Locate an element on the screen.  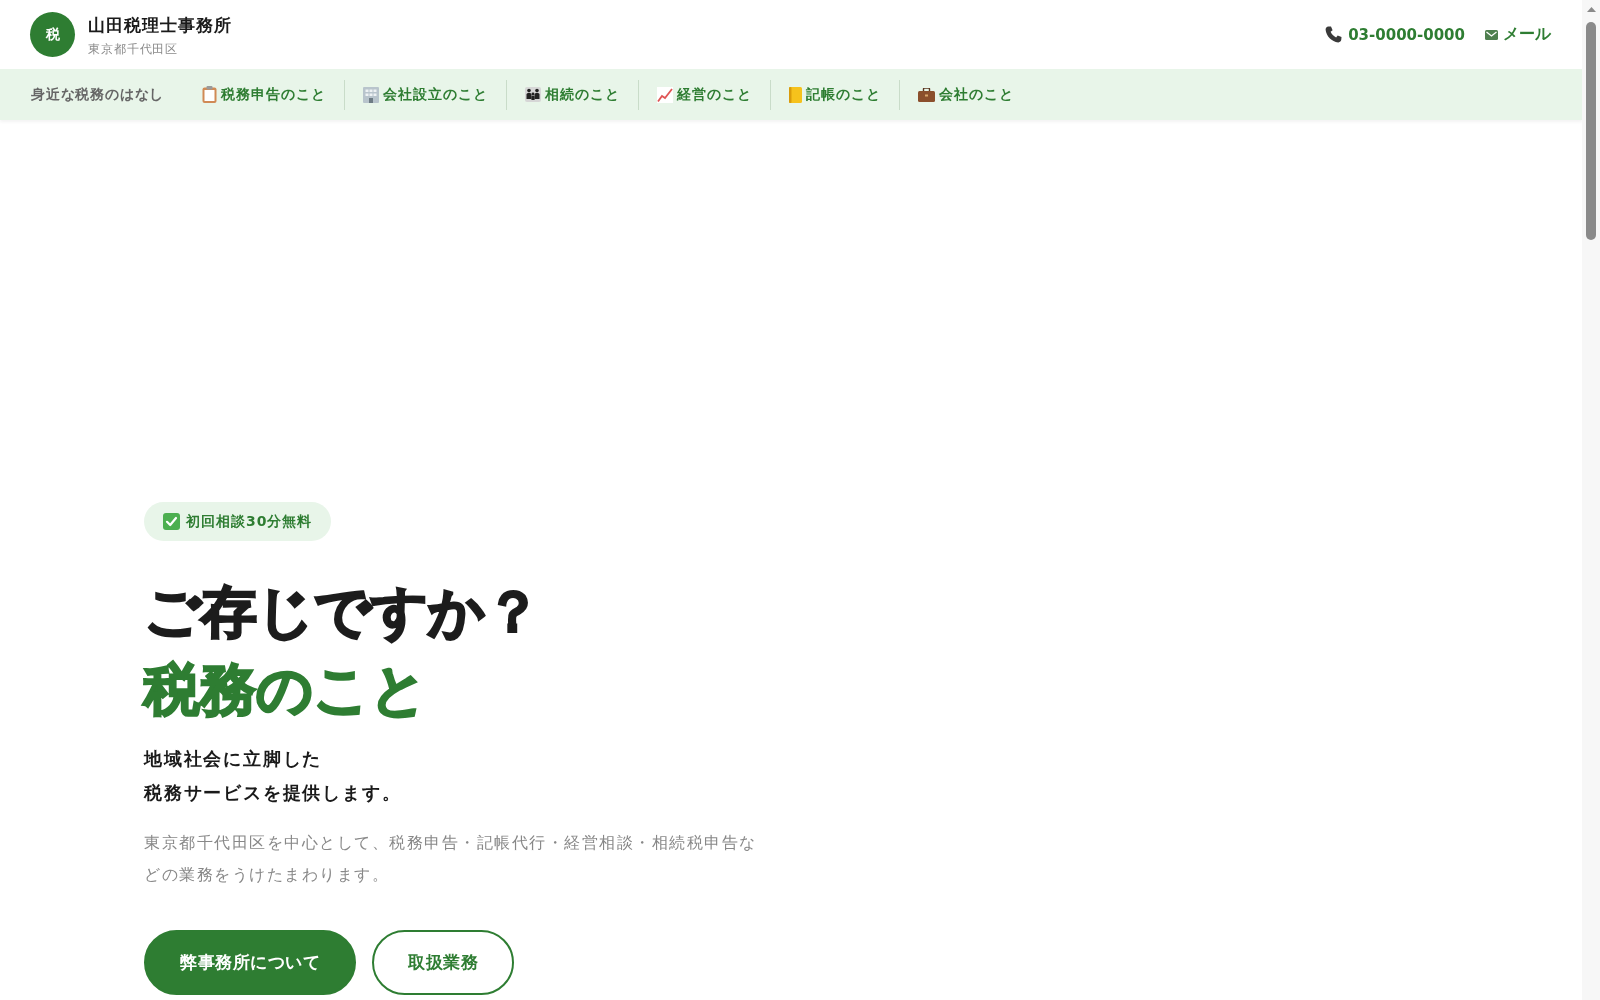
phone-icon is located at coordinates (1334, 34).